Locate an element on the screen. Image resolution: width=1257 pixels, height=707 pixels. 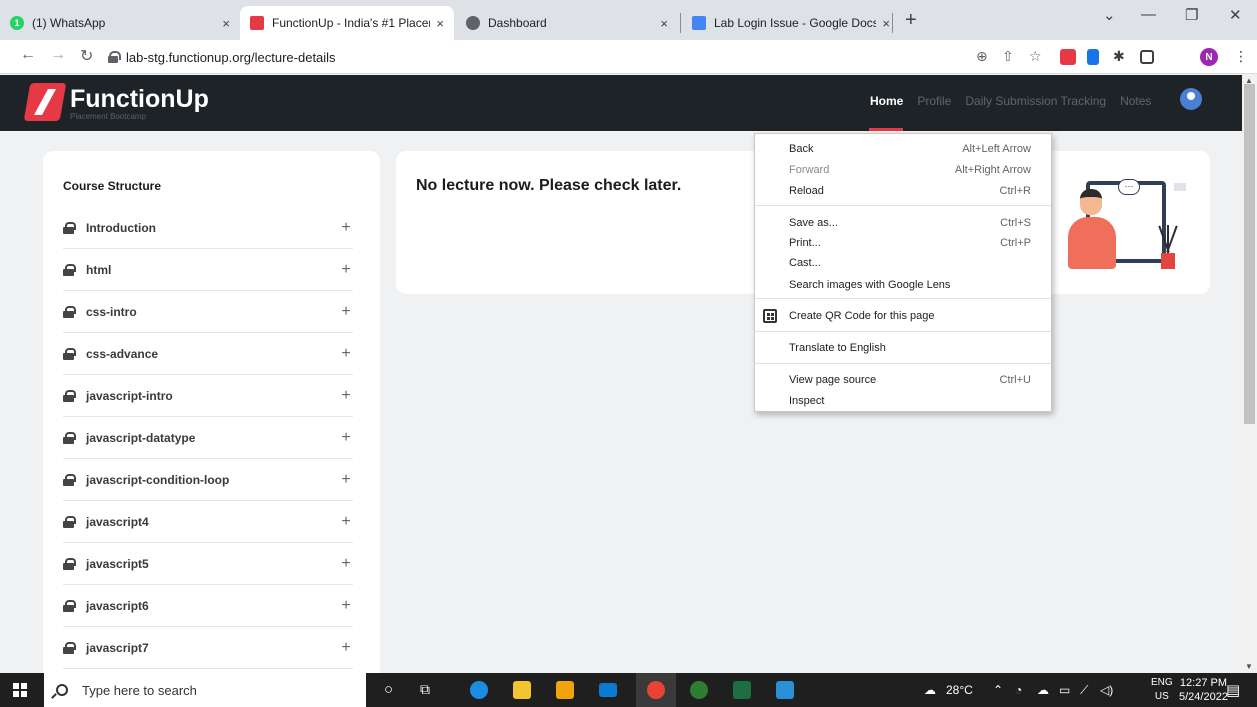
tab-search-icon: ⌄ is located at coordinates (1109, 15).